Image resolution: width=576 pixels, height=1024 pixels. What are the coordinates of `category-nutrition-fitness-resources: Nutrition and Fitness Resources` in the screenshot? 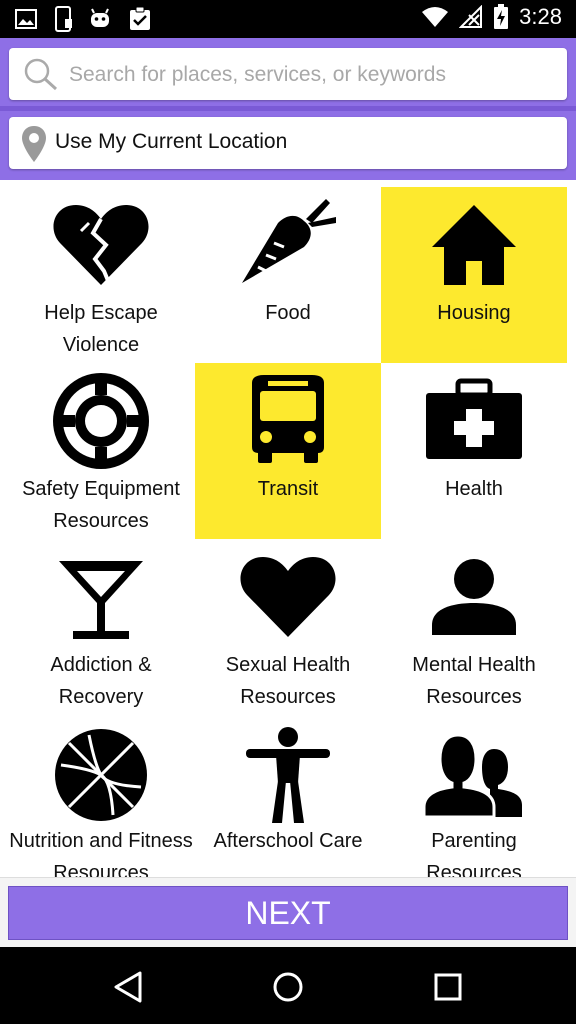 It's located at (101, 796).